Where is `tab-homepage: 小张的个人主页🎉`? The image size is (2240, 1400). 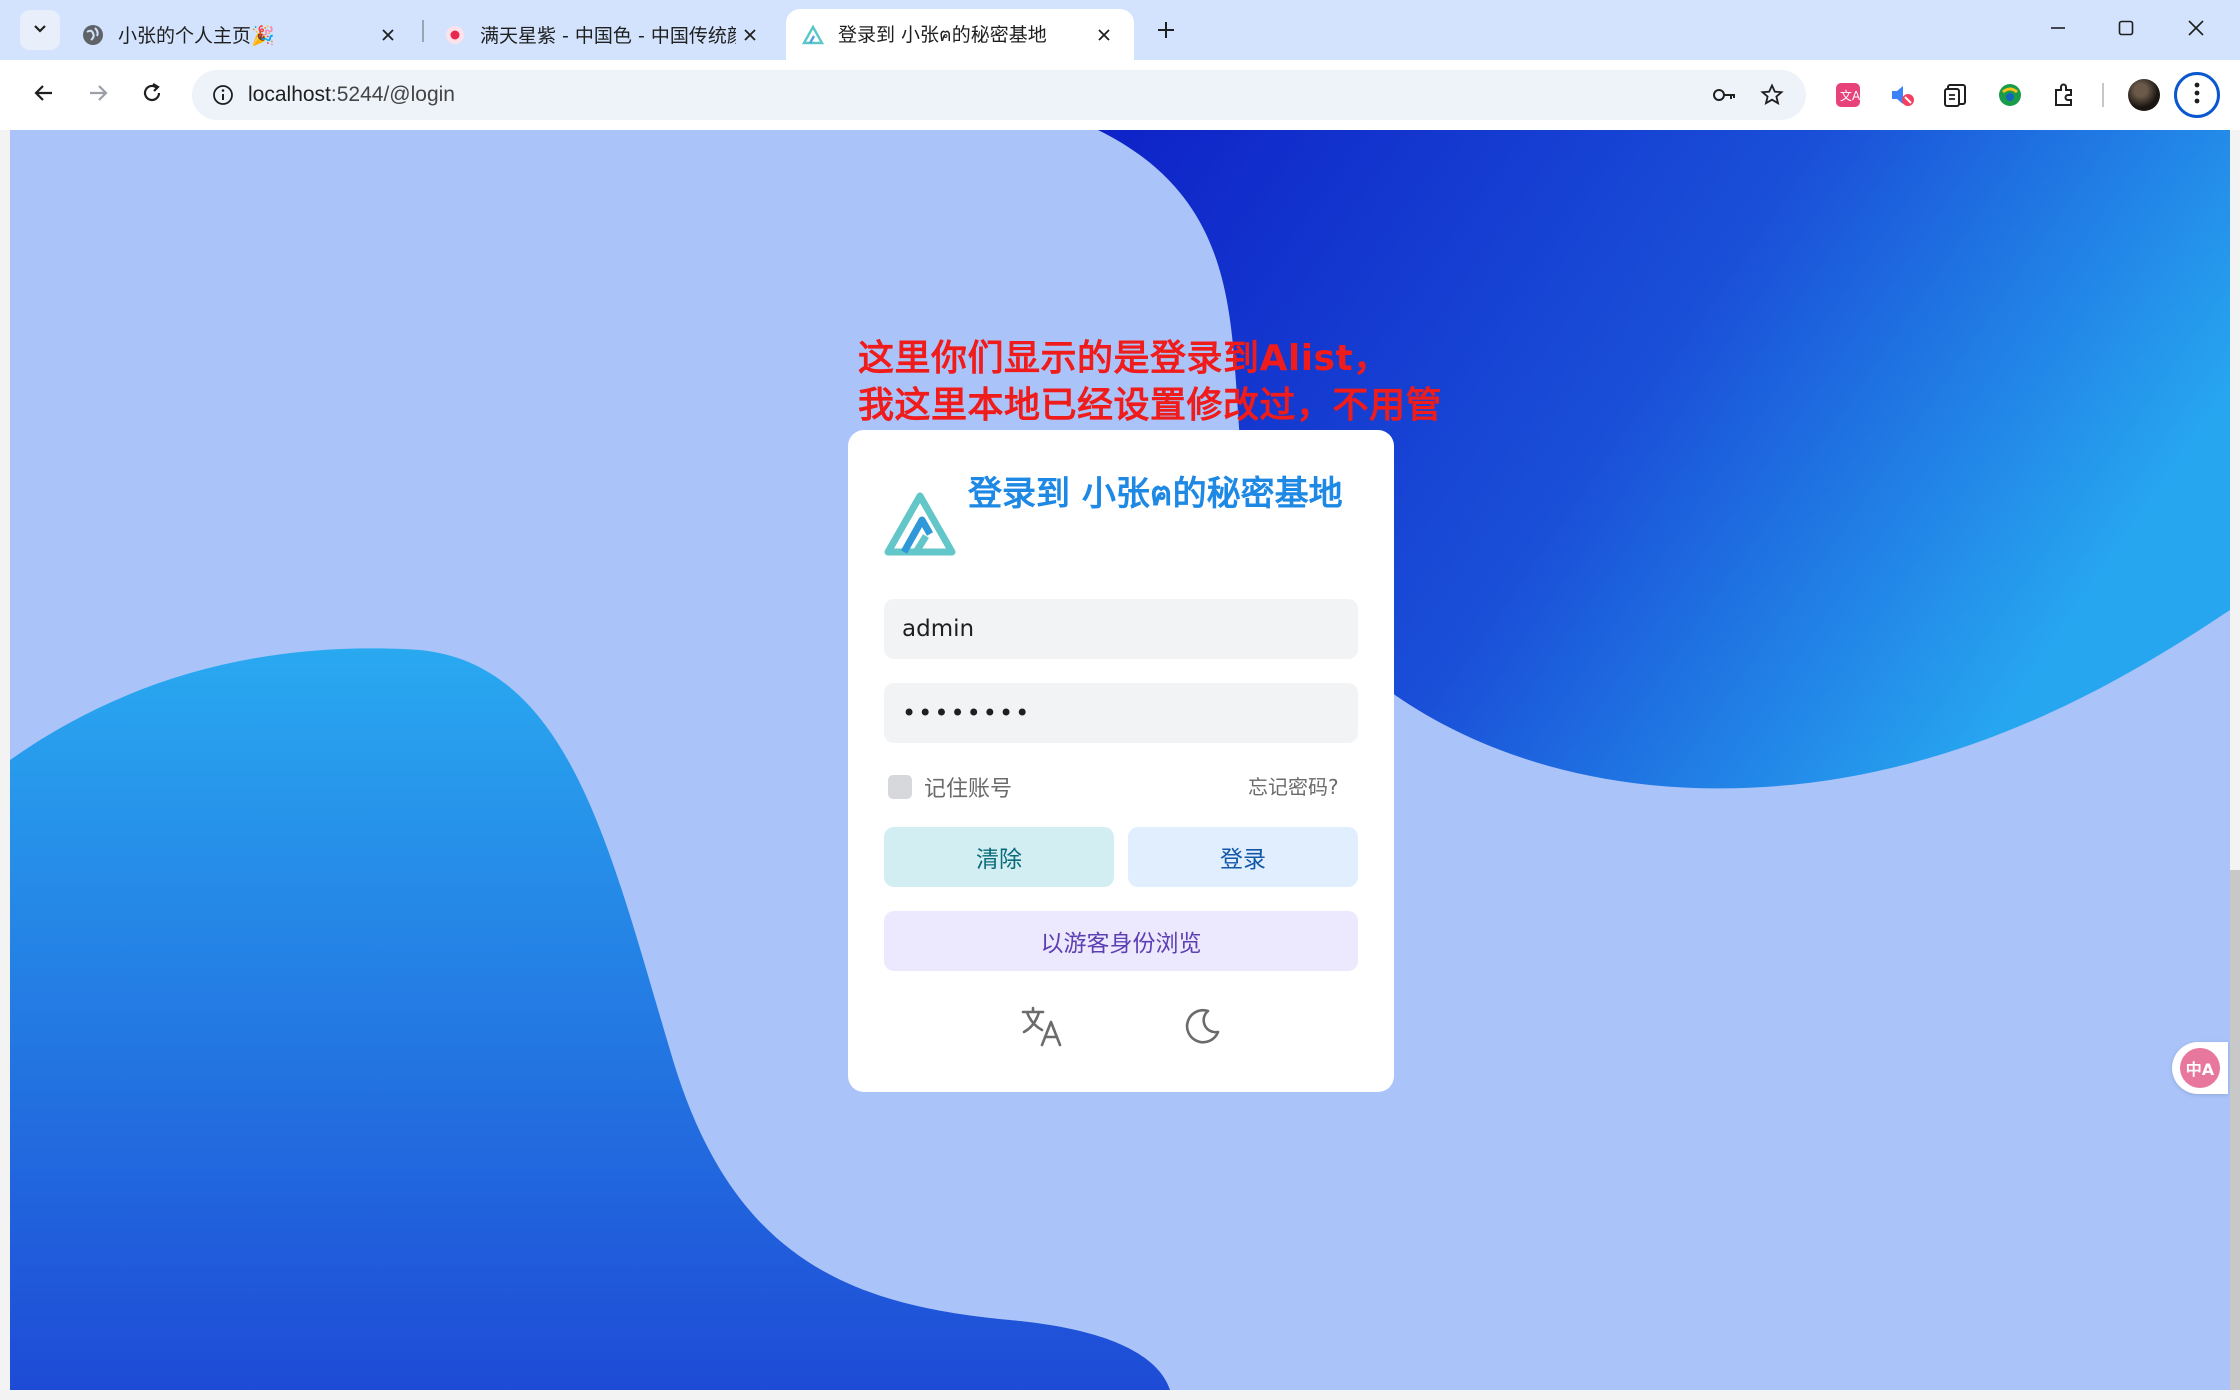
tab-homepage: 小张的个人主页🎉 is located at coordinates (242, 34).